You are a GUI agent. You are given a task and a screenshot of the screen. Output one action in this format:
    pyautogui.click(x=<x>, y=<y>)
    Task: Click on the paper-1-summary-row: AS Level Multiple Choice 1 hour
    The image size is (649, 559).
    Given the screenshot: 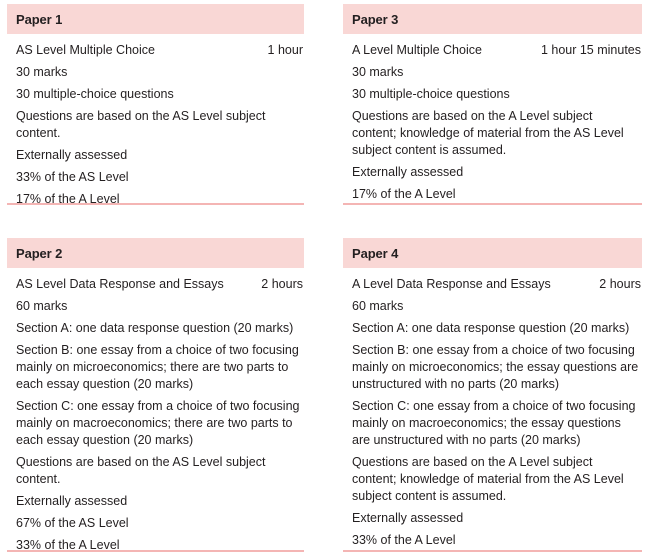 What is the action you would take?
    pyautogui.click(x=160, y=50)
    